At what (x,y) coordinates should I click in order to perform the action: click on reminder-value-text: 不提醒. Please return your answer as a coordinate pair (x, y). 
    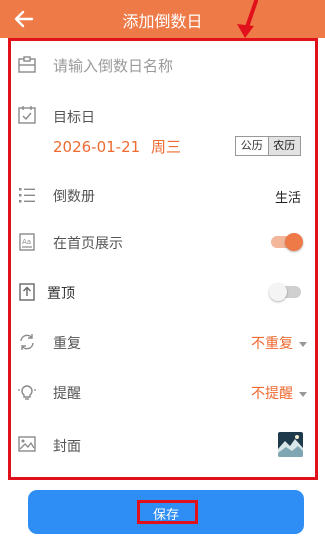
    Looking at the image, I should click on (272, 394).